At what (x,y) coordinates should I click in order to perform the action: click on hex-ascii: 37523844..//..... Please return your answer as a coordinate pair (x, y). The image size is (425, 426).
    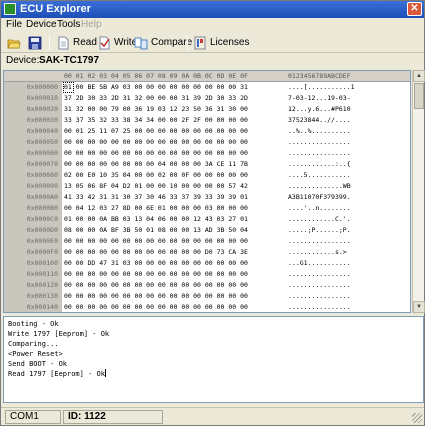
    Looking at the image, I should click on (319, 120).